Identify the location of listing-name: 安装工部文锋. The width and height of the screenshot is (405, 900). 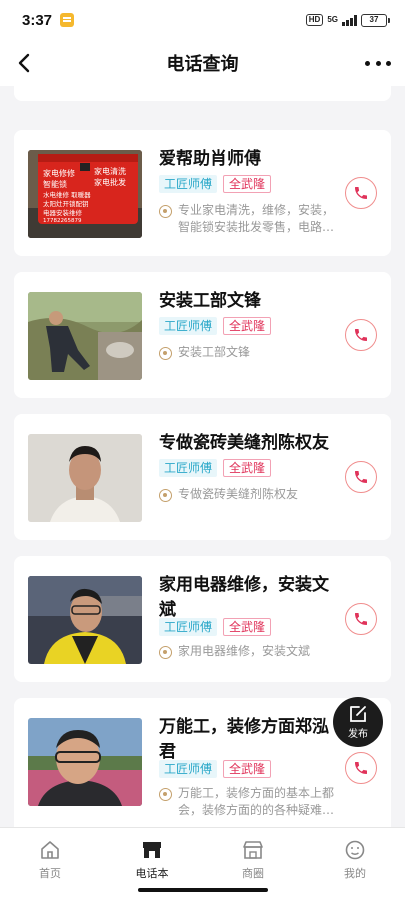
(249, 301).